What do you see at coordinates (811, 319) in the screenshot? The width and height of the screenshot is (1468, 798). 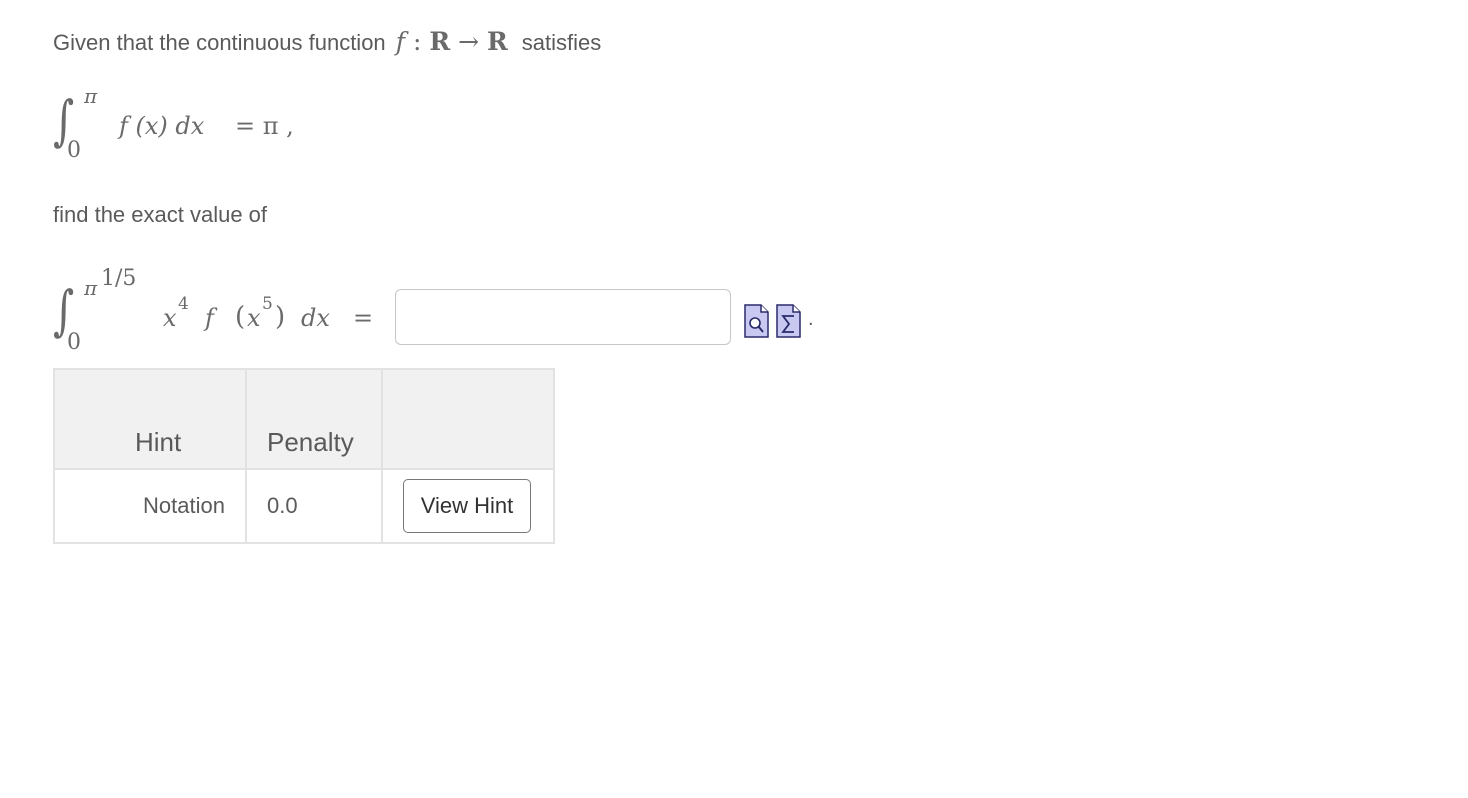 I see `trailing-period: .` at bounding box center [811, 319].